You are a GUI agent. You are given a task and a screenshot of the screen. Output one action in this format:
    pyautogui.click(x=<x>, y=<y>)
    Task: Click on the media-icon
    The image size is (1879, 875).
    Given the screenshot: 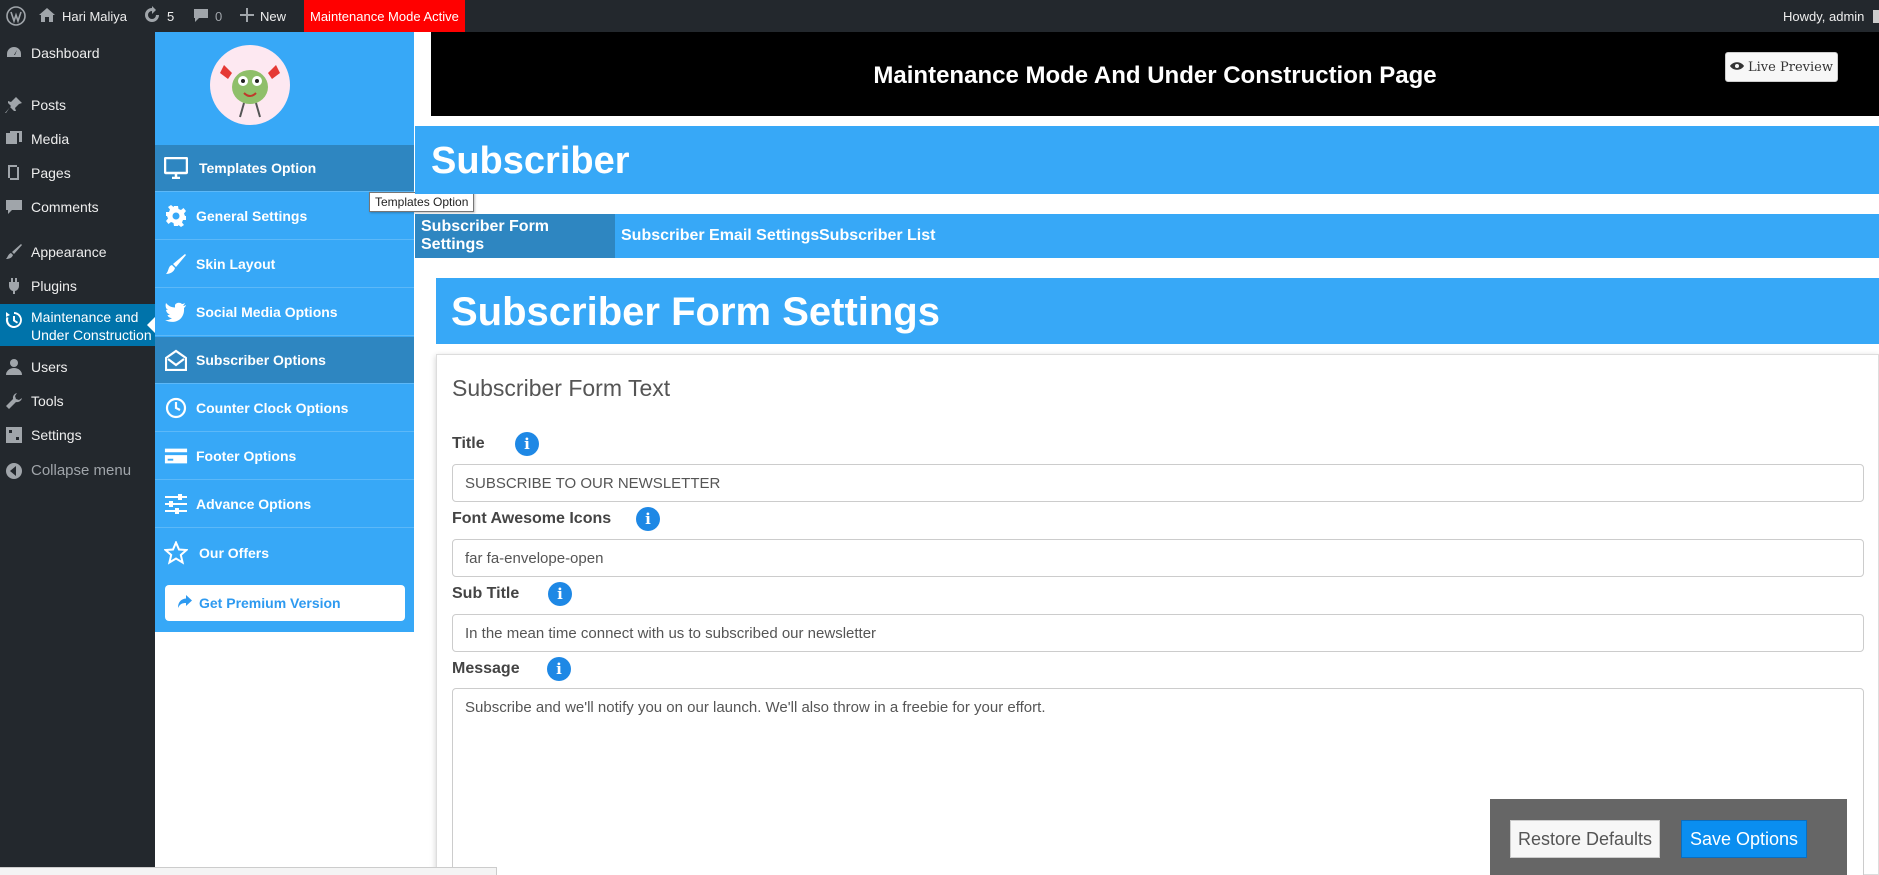 What is the action you would take?
    pyautogui.click(x=14, y=139)
    